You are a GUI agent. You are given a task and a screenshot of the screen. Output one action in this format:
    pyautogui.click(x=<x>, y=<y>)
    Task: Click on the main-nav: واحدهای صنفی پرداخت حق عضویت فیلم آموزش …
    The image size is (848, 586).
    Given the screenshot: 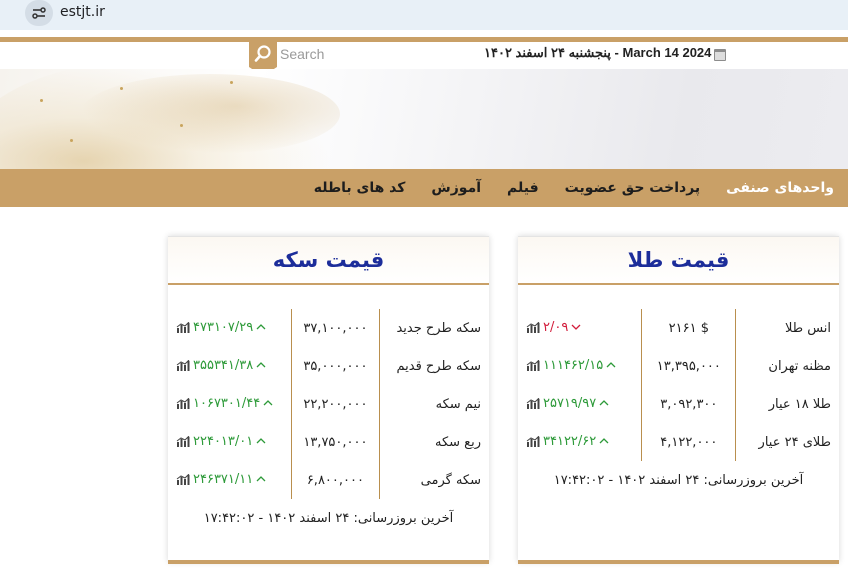 What is the action you would take?
    pyautogui.click(x=424, y=188)
    